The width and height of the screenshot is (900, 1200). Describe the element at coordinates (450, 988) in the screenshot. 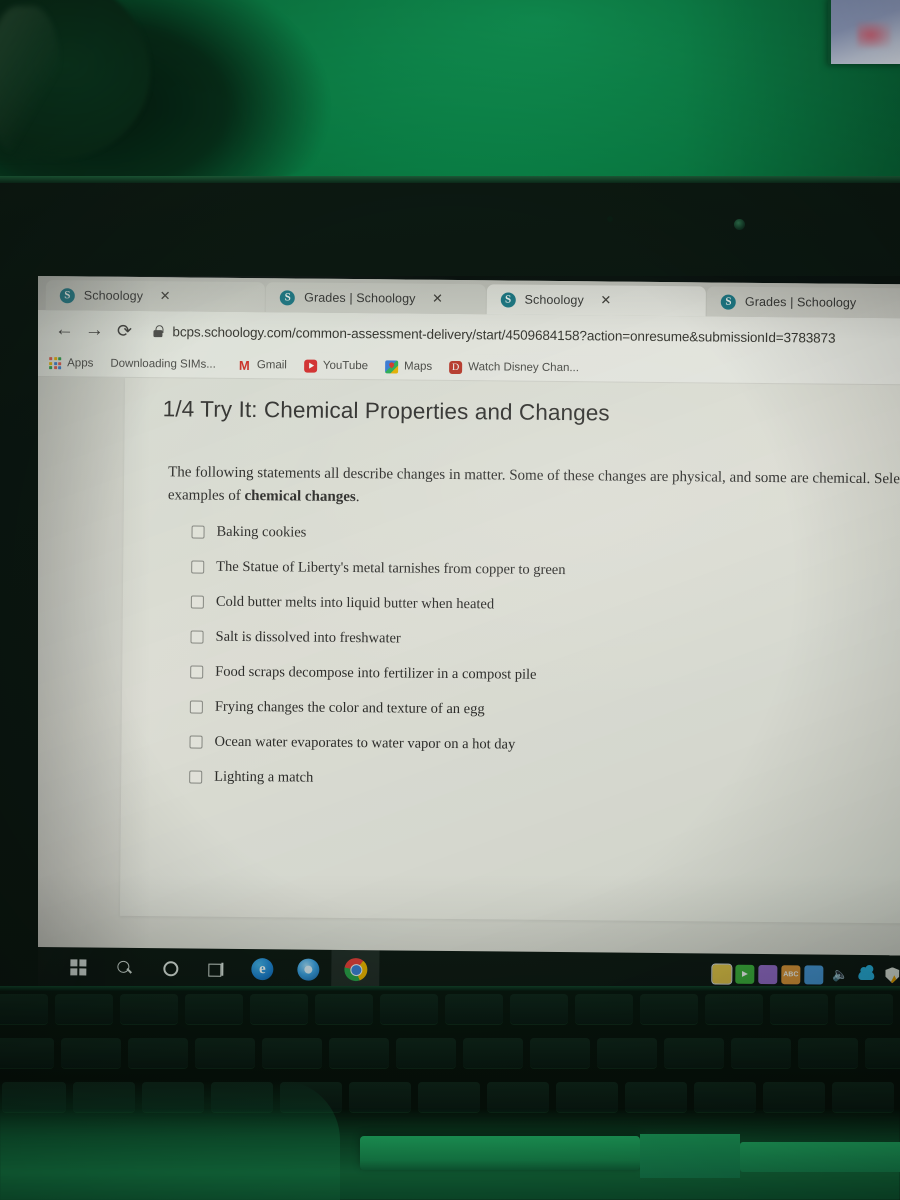

I see `deck-top-edge` at that location.